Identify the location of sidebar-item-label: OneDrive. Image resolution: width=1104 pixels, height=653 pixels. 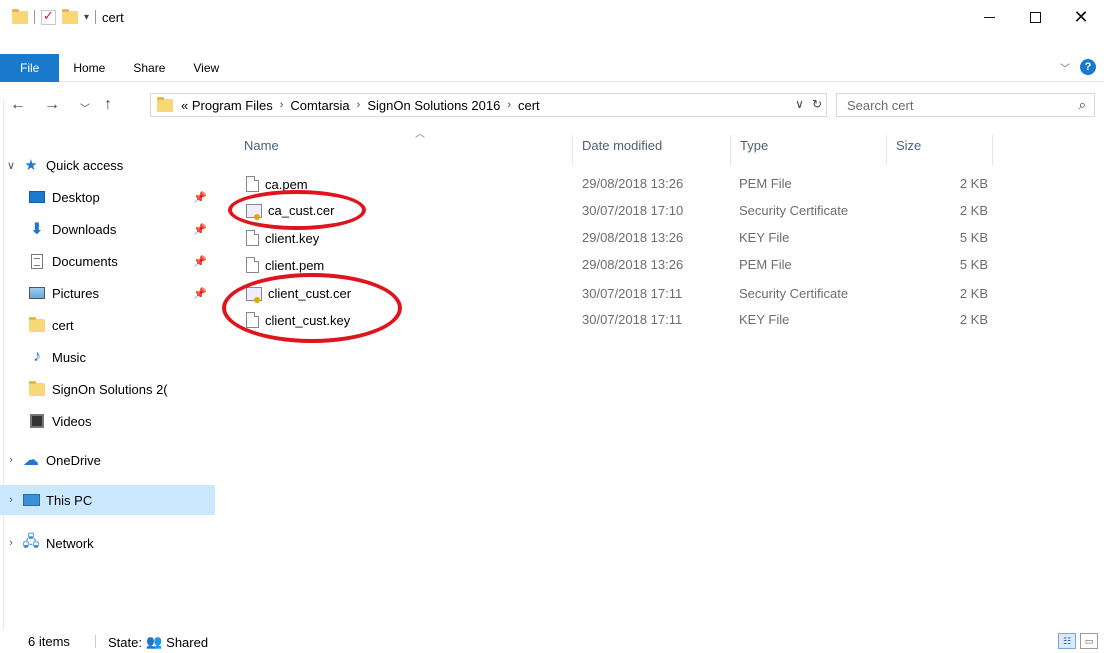
(73, 460).